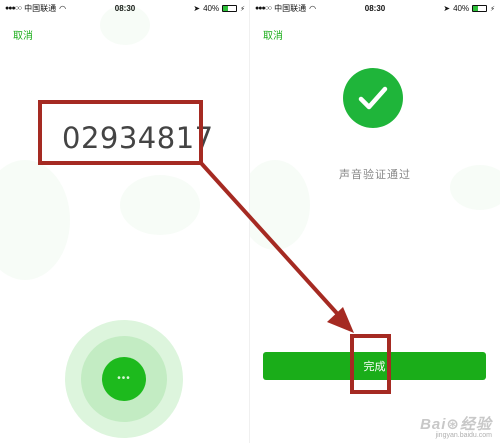 The width and height of the screenshot is (500, 443). I want to click on watermark-logo: Bai⊛经验, so click(456, 424).